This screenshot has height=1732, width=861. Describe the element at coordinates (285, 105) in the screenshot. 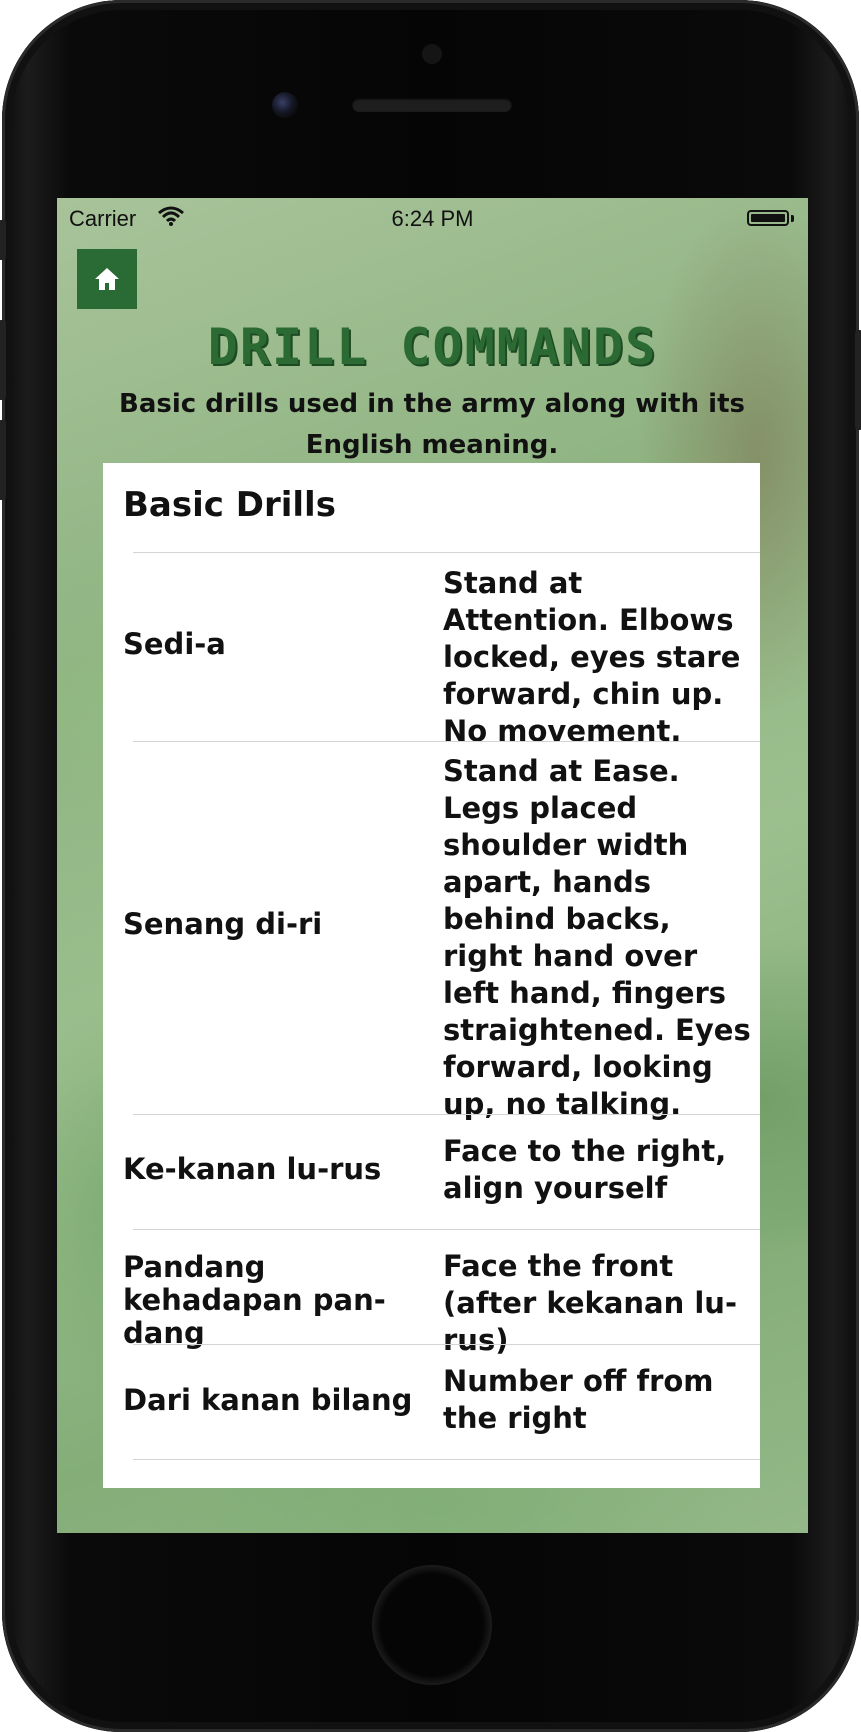

I see `front-camera` at that location.